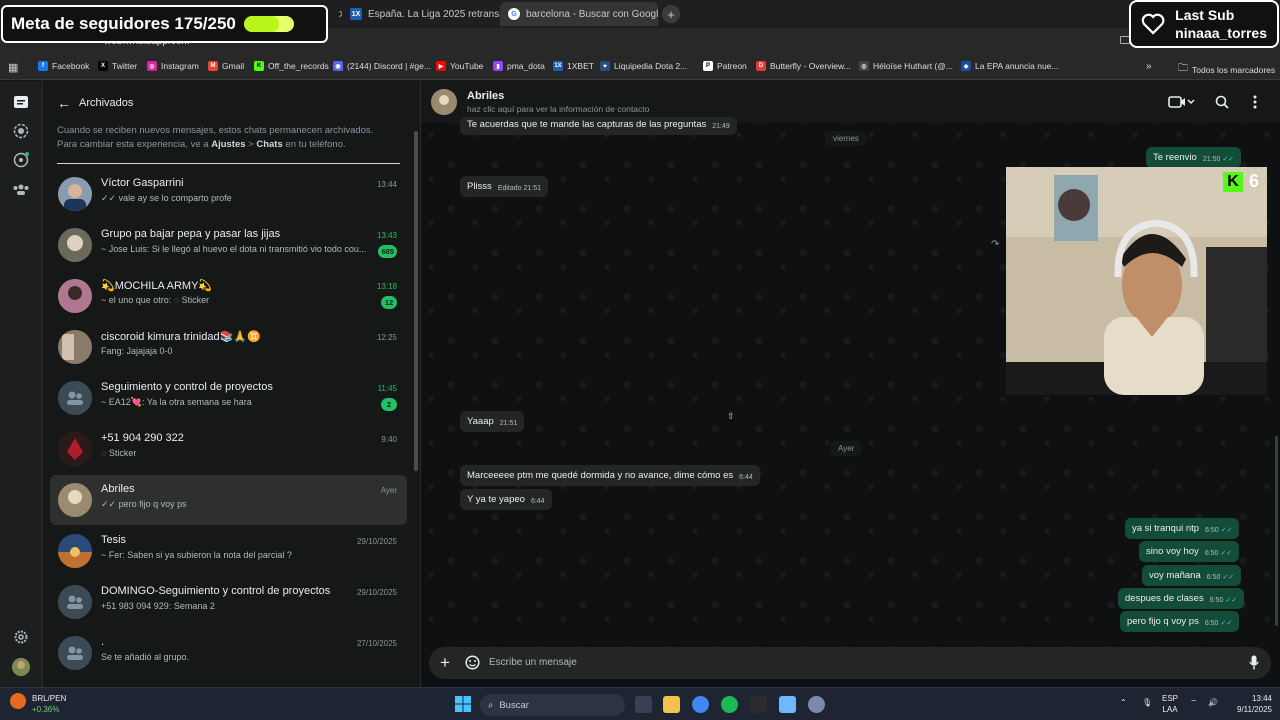 The width and height of the screenshot is (1280, 720). Describe the element at coordinates (18, 701) in the screenshot. I see `currency-widget-icon` at that location.